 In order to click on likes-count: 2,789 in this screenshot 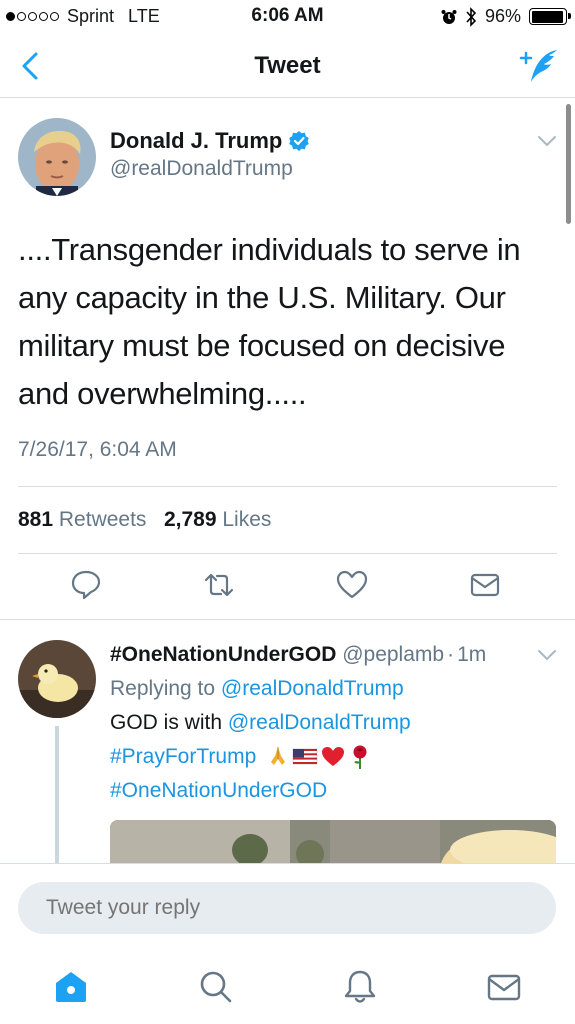, I will do `click(190, 519)`.